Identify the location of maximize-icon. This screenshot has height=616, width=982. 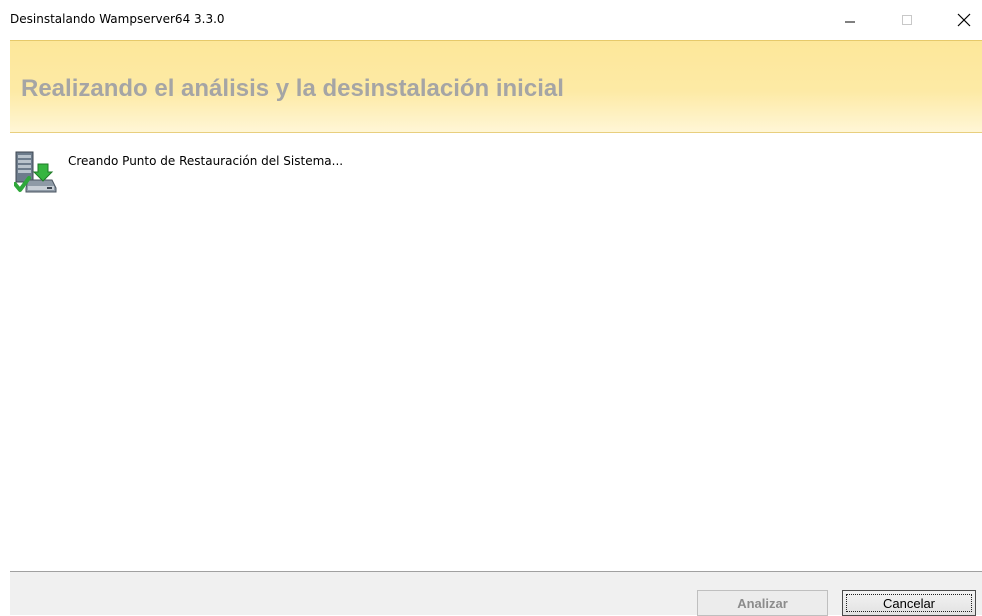
(907, 20).